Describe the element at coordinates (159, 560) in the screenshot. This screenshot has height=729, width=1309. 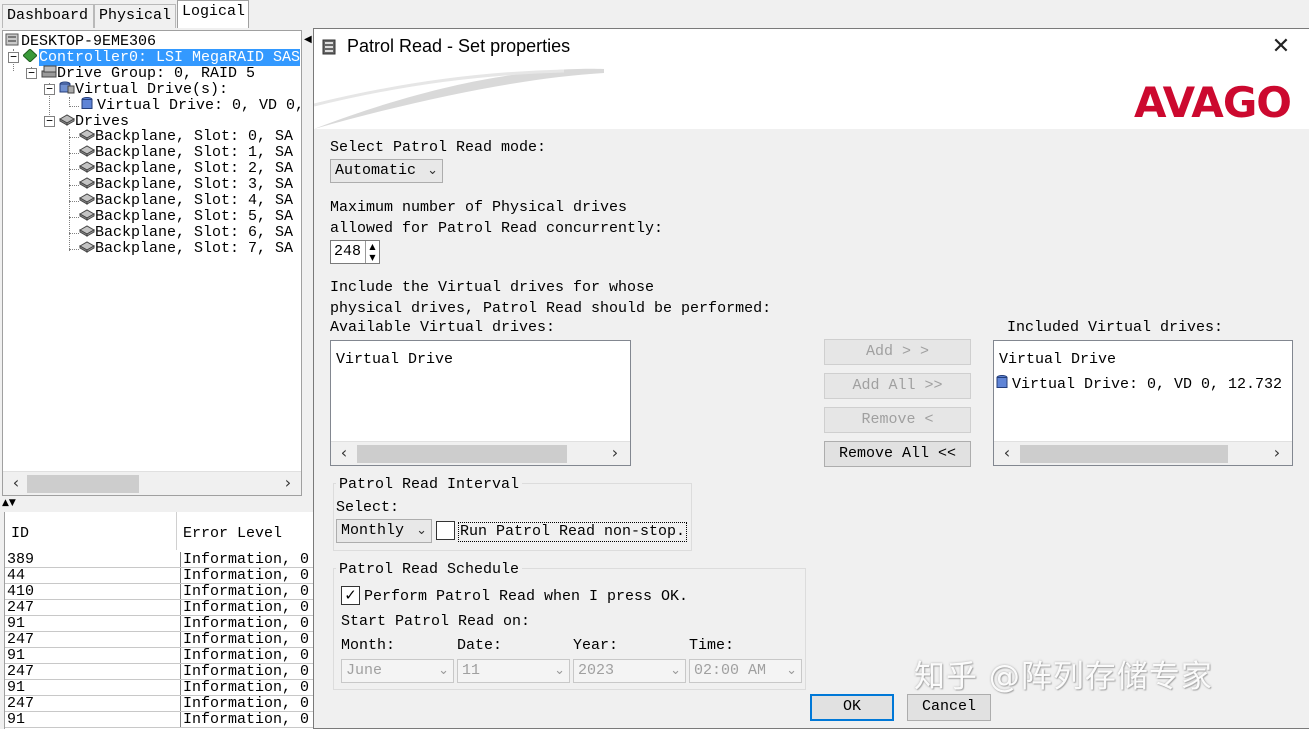
I see `table-row: 389 Information, 0` at that location.